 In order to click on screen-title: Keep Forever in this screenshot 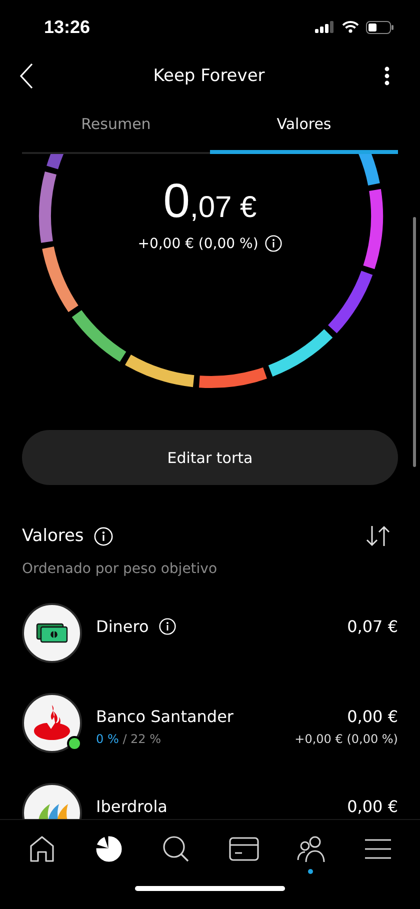, I will do `click(209, 76)`.